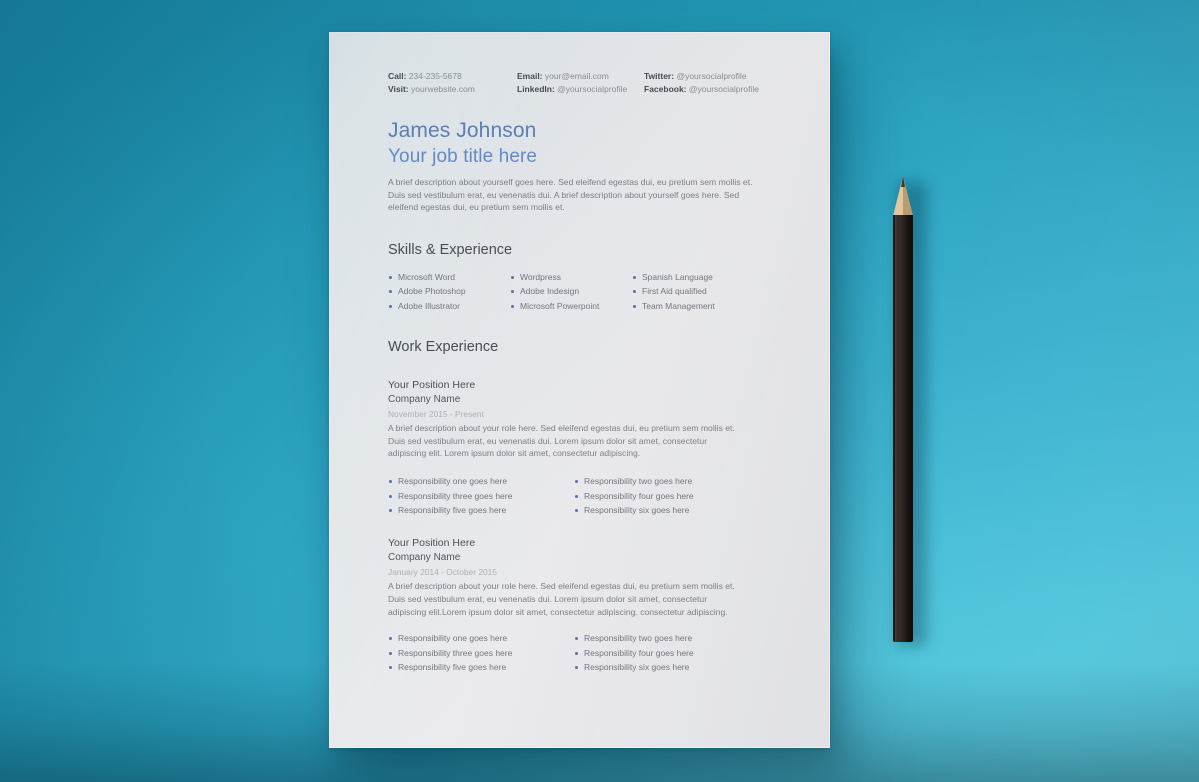 This screenshot has height=782, width=1199. Describe the element at coordinates (723, 89) in the screenshot. I see `contact-facebook-value: @yoursocialprofile` at that location.